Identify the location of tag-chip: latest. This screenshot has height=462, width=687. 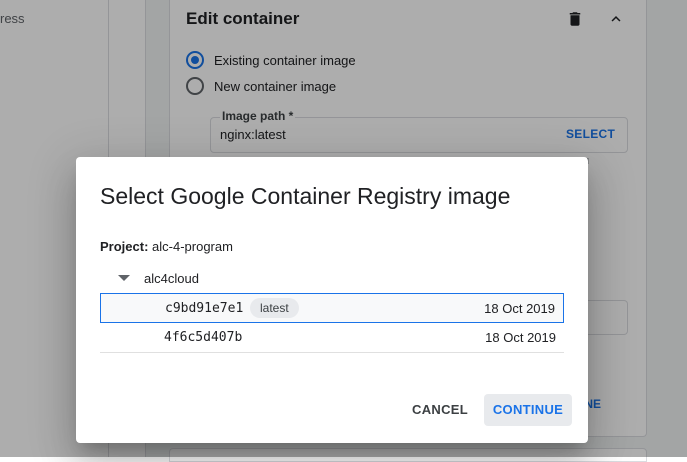
(274, 308).